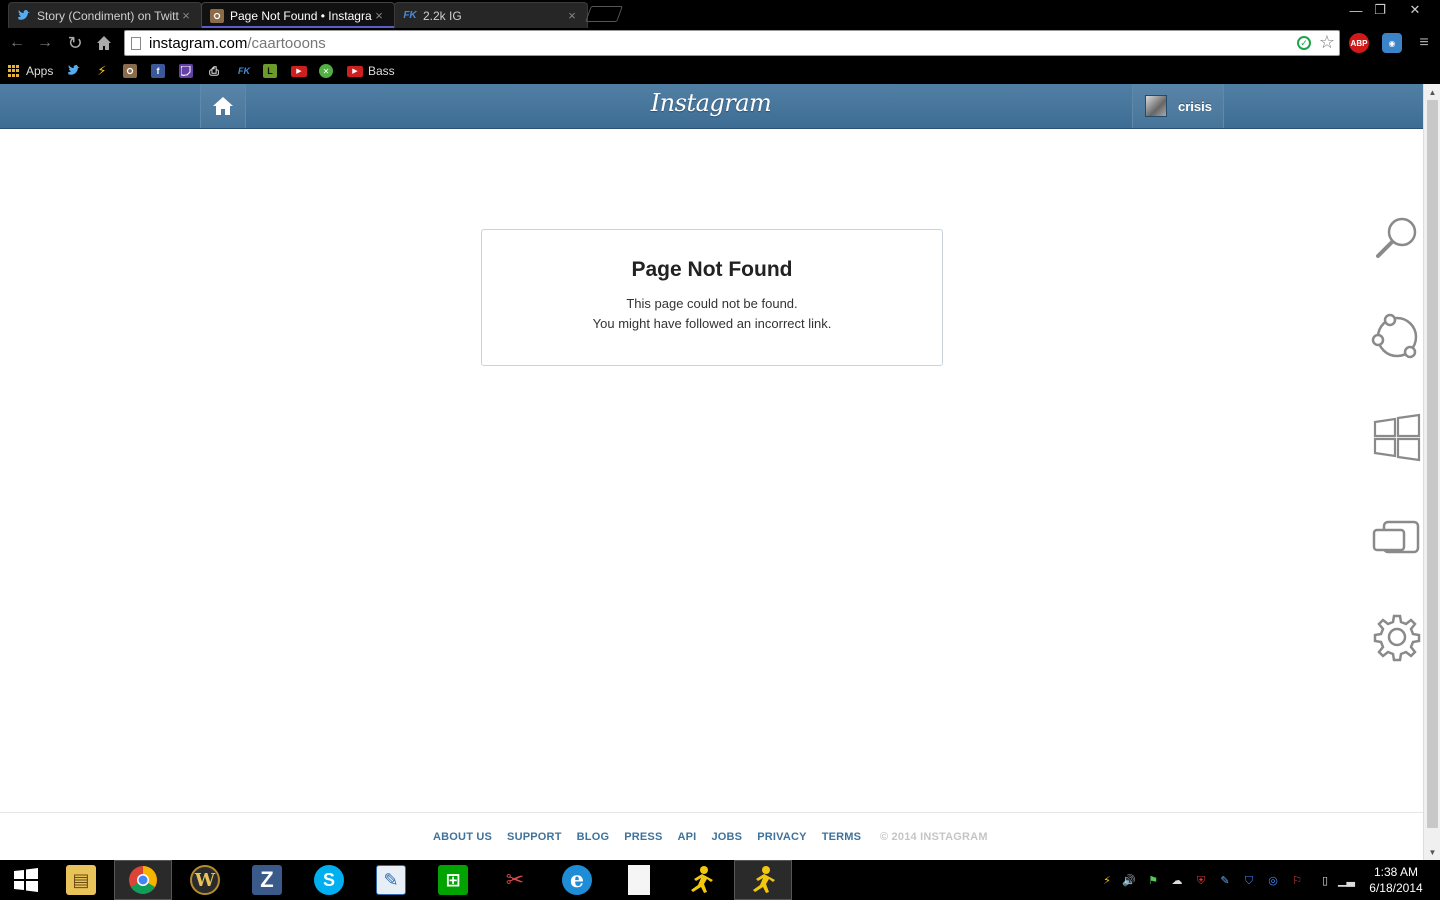  I want to click on twitter-icon, so click(74, 71).